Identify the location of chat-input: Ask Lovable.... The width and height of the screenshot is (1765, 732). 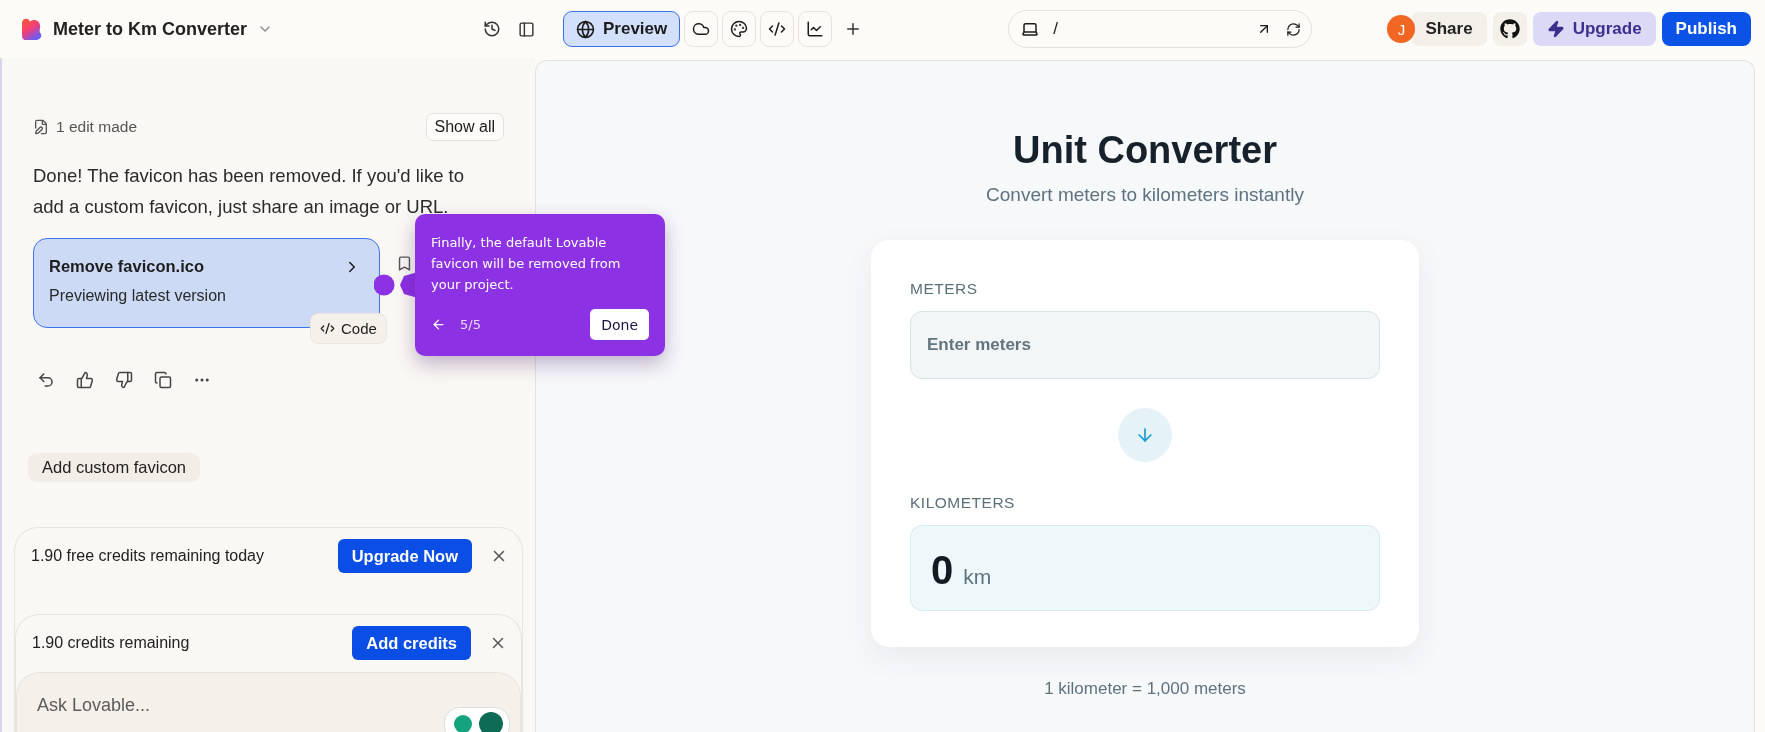
(217, 705).